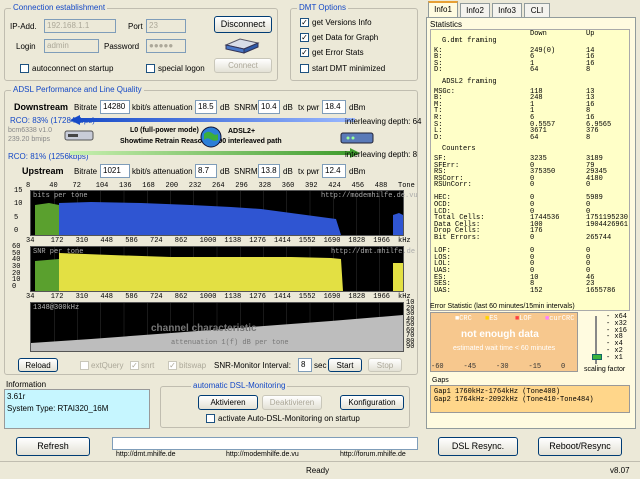 This screenshot has height=479, width=640. Describe the element at coordinates (304, 68) in the screenshot. I see `start-minimized-checkbox` at that location.